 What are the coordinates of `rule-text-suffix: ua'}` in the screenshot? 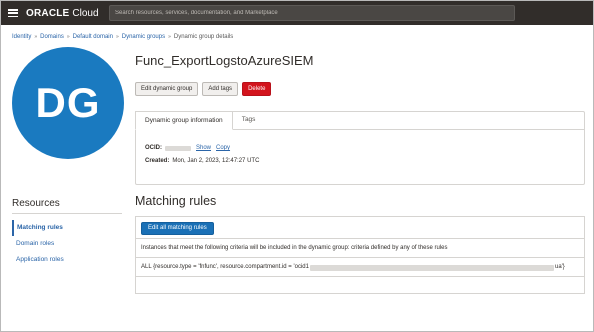 It's located at (559, 267).